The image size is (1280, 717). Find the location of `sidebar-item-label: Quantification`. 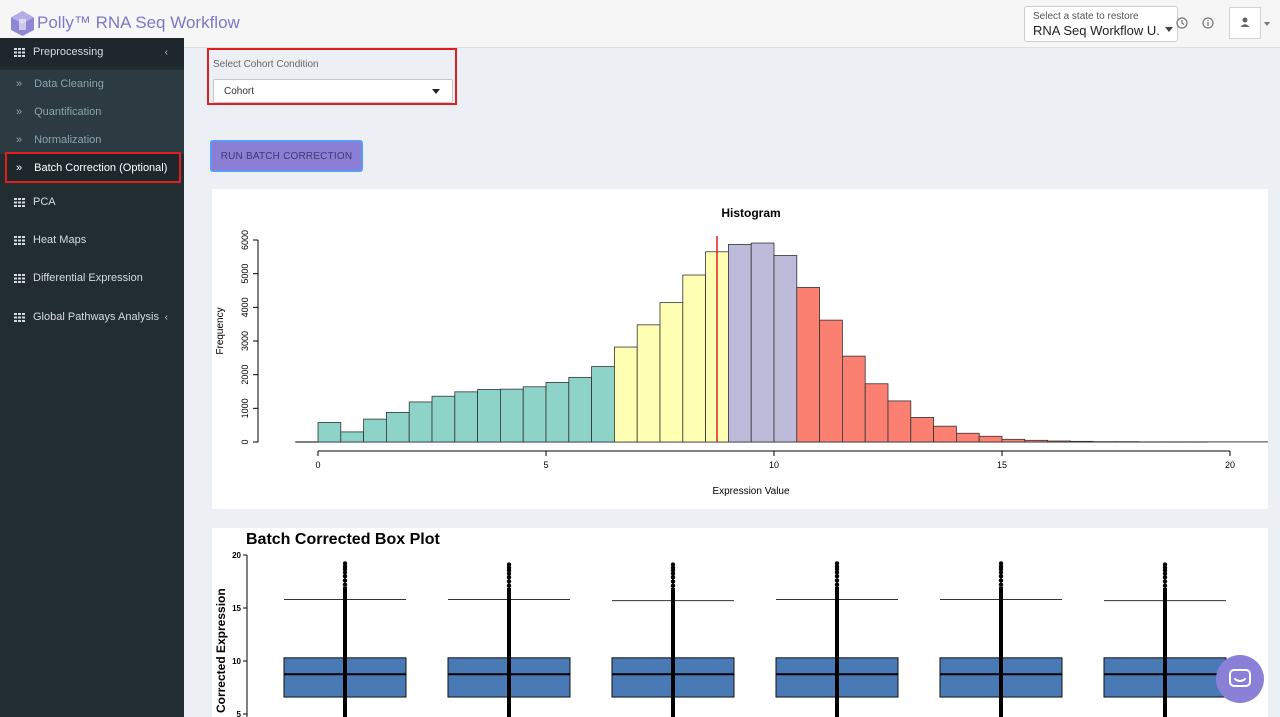

sidebar-item-label: Quantification is located at coordinates (68, 112).